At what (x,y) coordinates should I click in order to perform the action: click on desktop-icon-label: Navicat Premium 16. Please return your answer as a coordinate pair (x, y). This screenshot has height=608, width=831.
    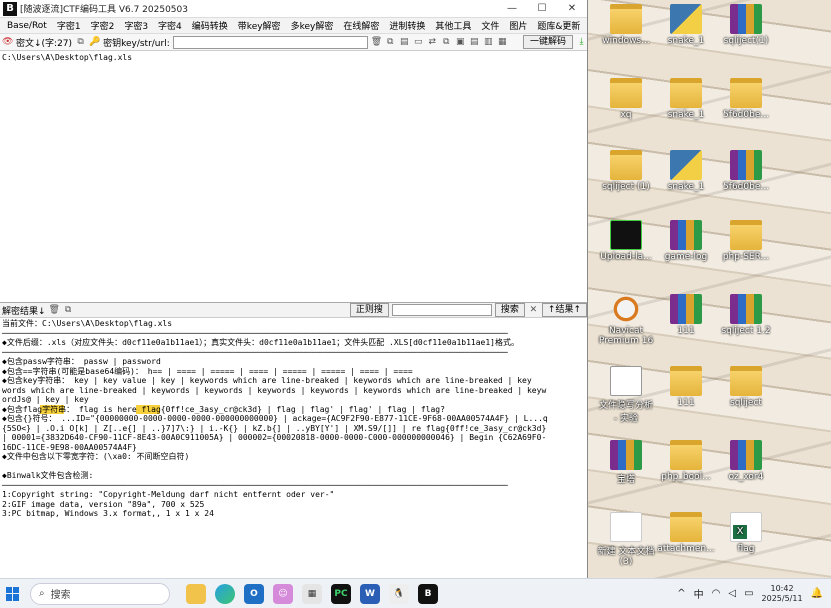
    Looking at the image, I should click on (626, 336).